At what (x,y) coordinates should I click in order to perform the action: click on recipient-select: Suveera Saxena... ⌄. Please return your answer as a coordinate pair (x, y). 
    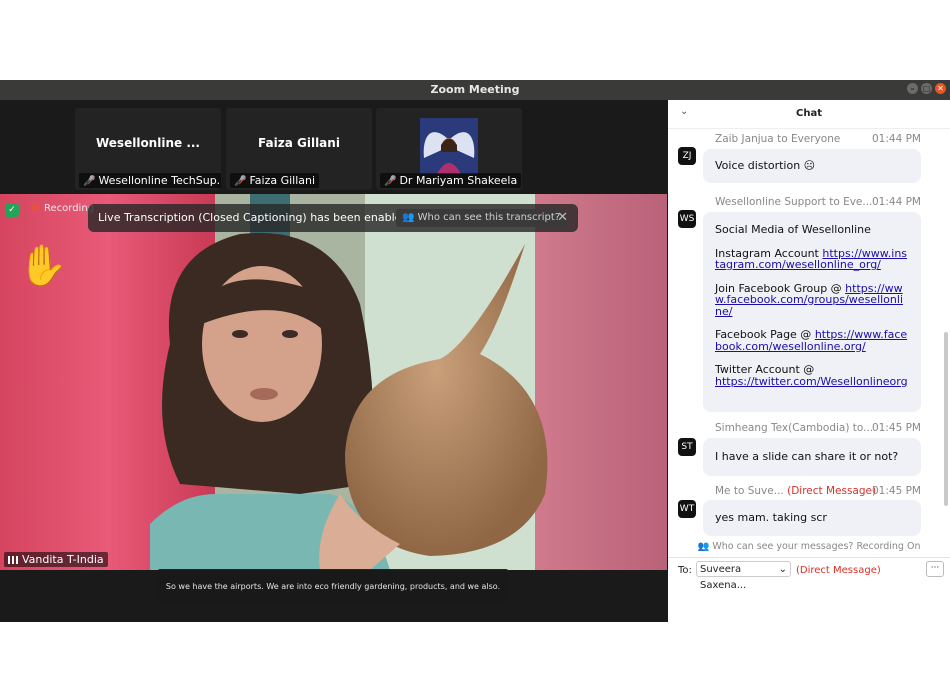
    Looking at the image, I should click on (743, 576).